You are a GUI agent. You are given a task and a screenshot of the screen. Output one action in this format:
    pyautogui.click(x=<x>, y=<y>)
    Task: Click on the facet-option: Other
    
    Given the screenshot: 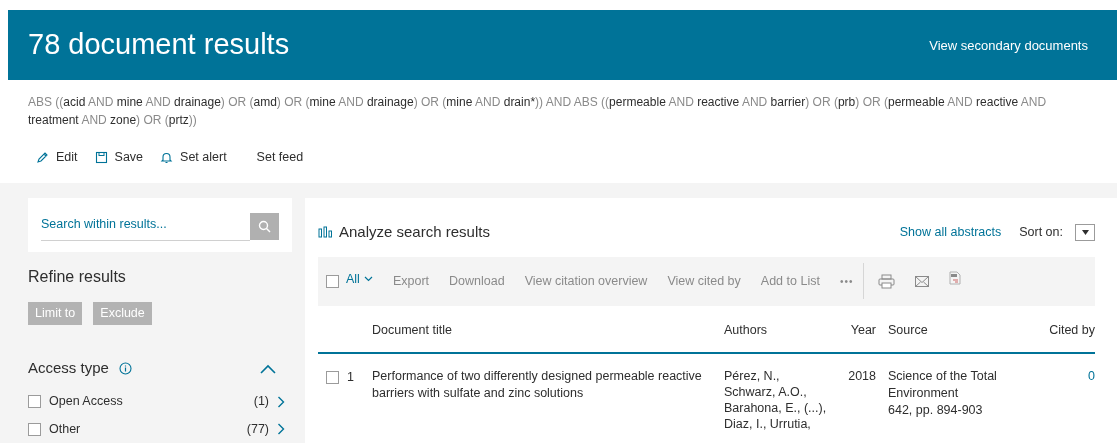 What is the action you would take?
    pyautogui.click(x=65, y=429)
    